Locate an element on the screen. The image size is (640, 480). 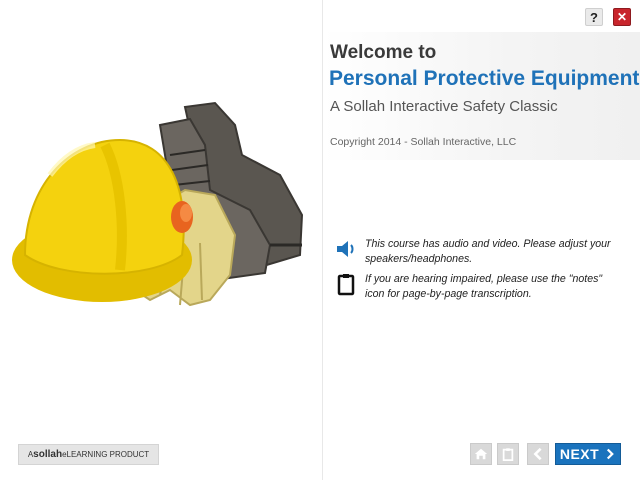
next-button: NEXT is located at coordinates (588, 454).